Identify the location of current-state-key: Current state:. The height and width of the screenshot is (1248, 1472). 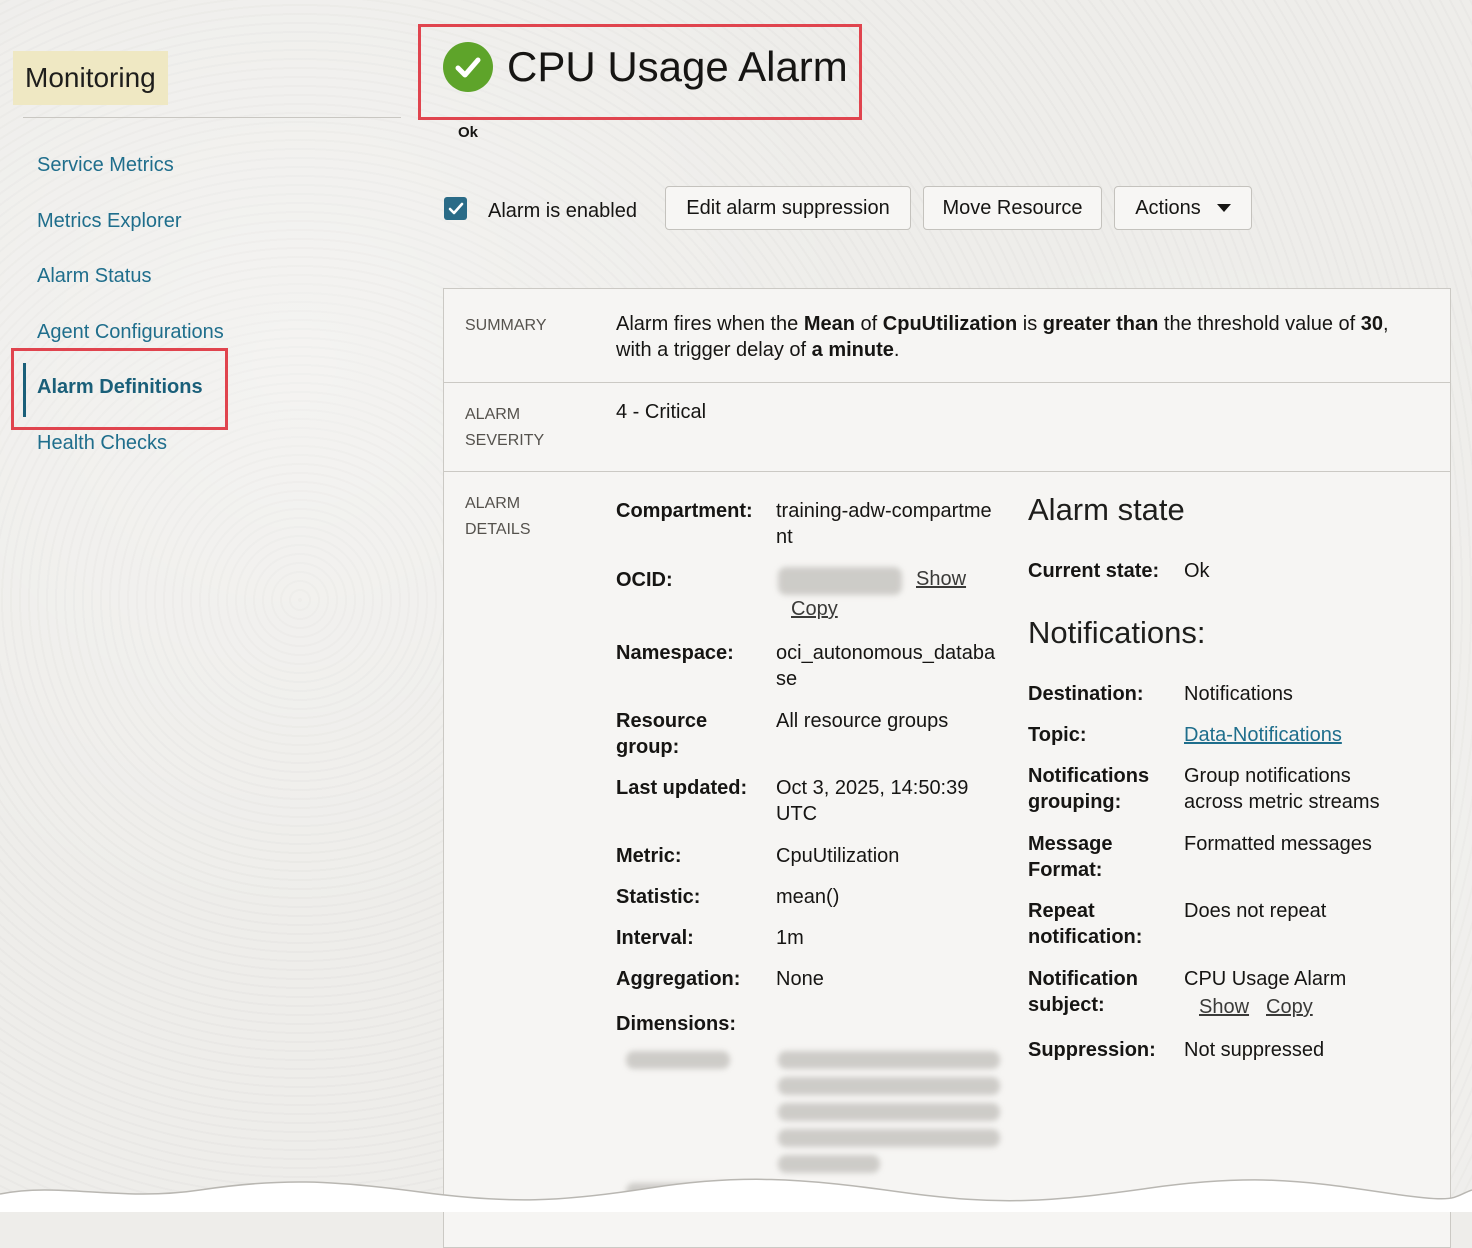
(1094, 571).